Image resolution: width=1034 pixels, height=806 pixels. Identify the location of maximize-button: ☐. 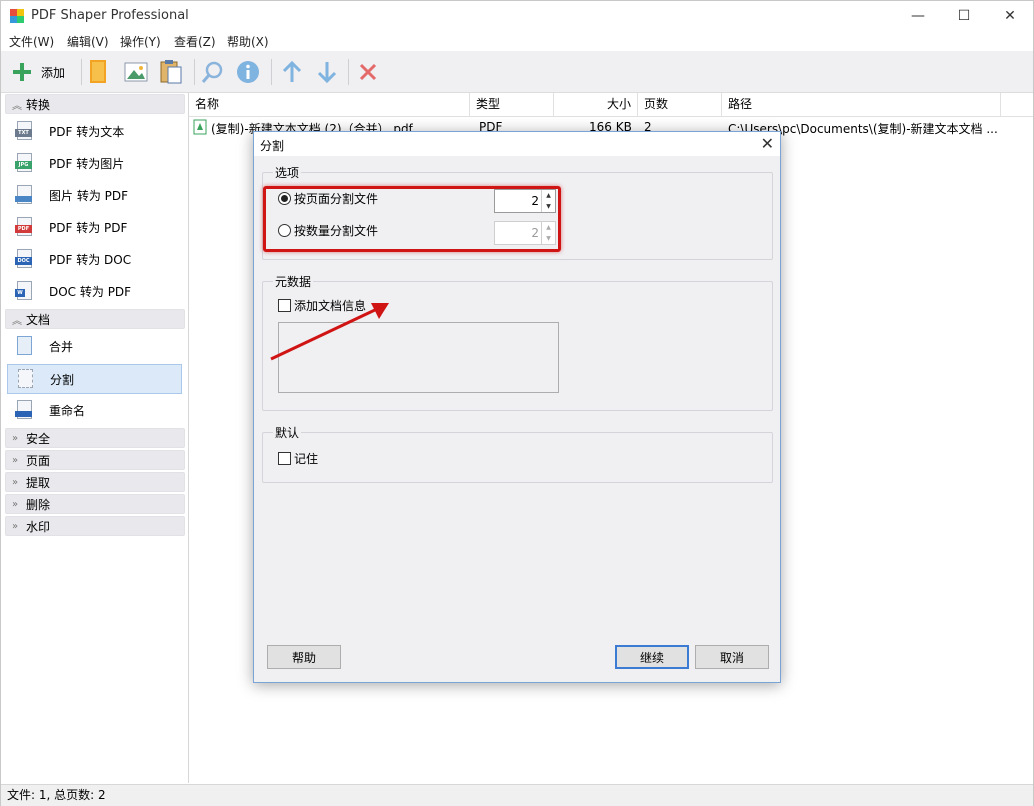
(964, 16).